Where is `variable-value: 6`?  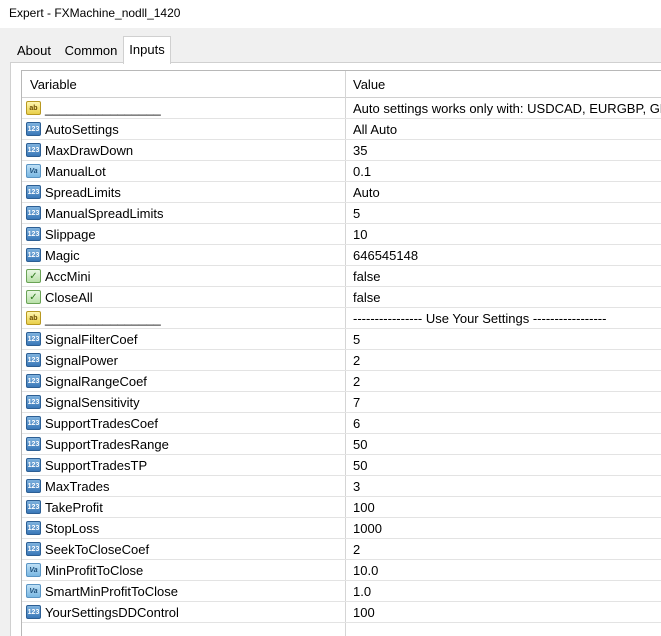
variable-value: 6 is located at coordinates (356, 423).